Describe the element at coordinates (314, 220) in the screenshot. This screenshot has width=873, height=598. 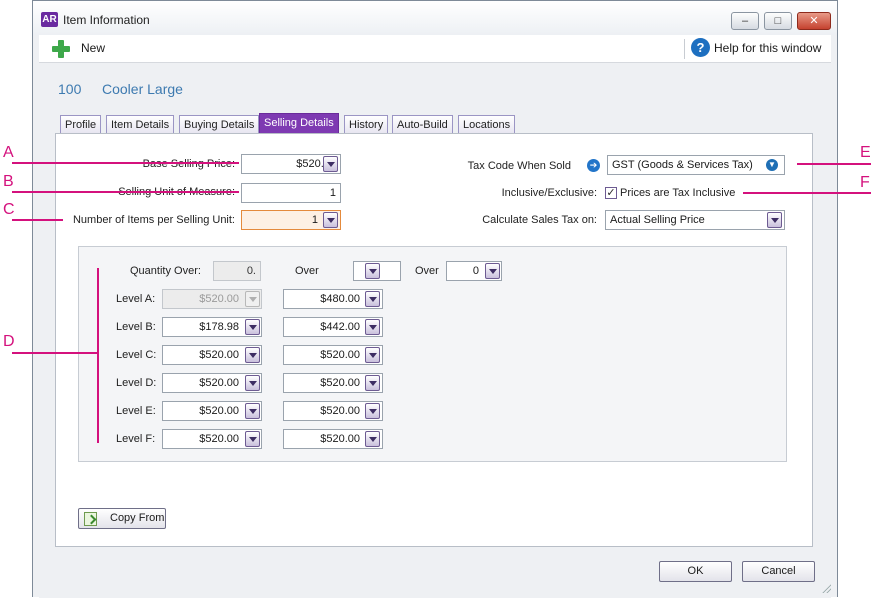
I see `items-per-unit-value: 1` at that location.